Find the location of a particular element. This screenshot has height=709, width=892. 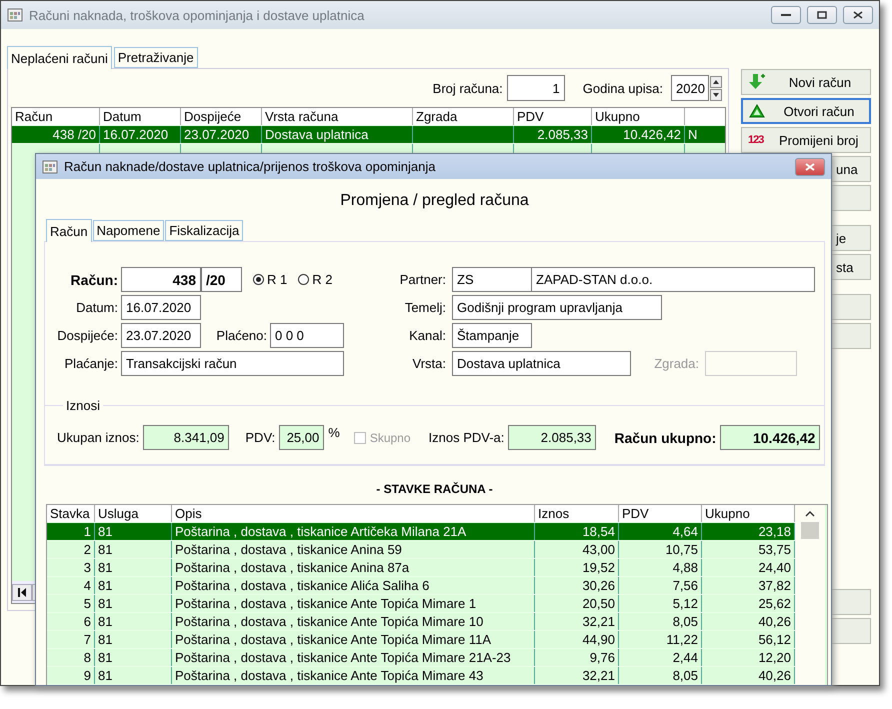

input-field: 0 0 0 is located at coordinates (307, 335).